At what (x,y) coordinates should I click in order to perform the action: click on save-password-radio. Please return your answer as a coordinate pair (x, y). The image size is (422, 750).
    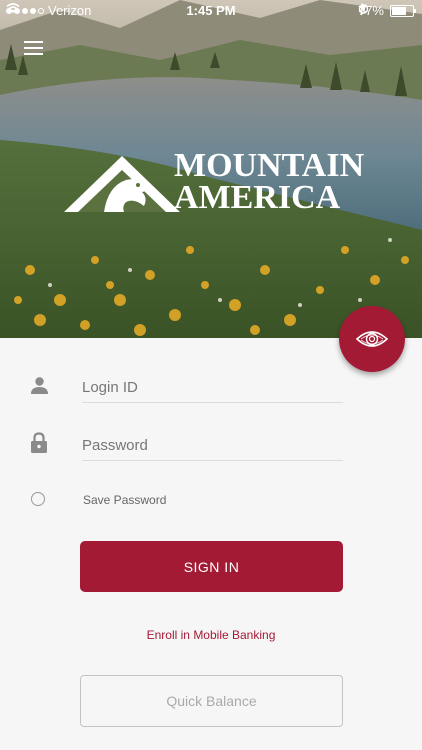
    Looking at the image, I should click on (38, 499).